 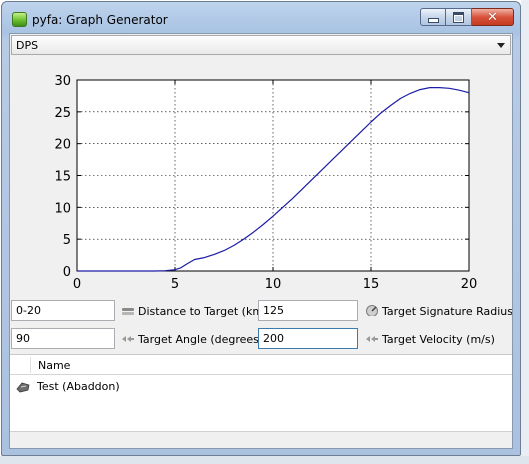 What do you see at coordinates (128, 339) in the screenshot?
I see `angle-icon` at bounding box center [128, 339].